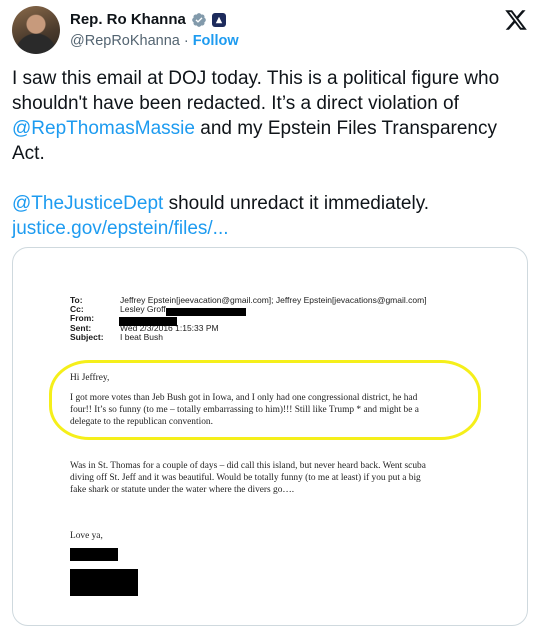 This screenshot has height=626, width=540. Describe the element at coordinates (206, 312) in the screenshot. I see `redaction-bar-cc` at that location.